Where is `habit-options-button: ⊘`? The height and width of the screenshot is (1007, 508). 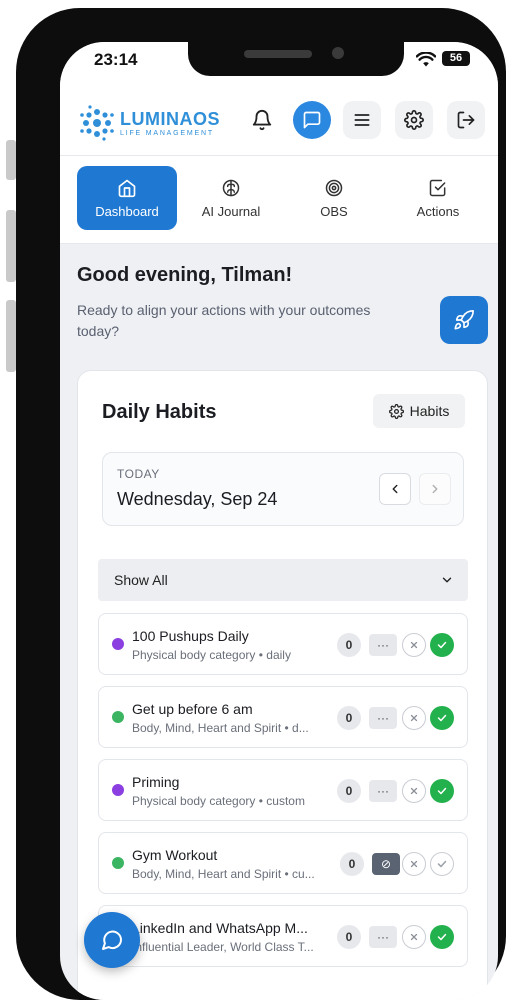 habit-options-button: ⊘ is located at coordinates (386, 864).